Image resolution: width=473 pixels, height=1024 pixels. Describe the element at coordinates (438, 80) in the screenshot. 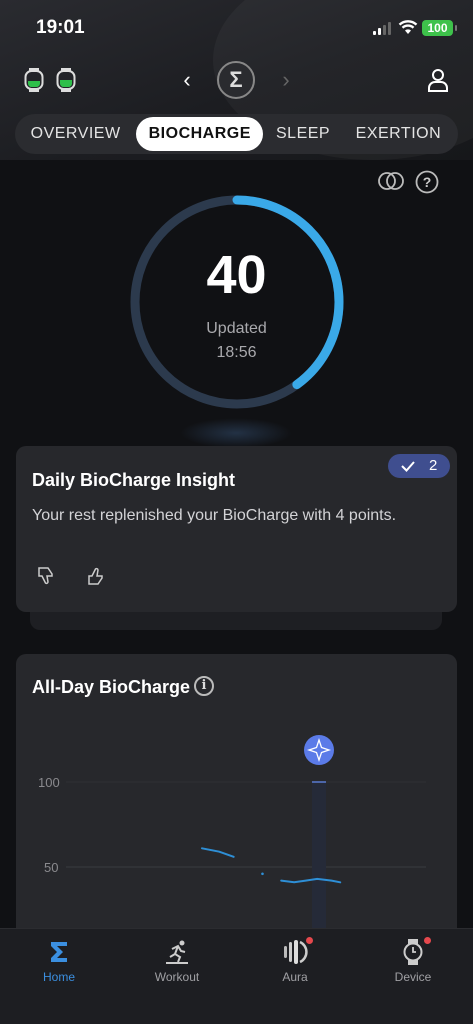

I see `profile-icon` at that location.